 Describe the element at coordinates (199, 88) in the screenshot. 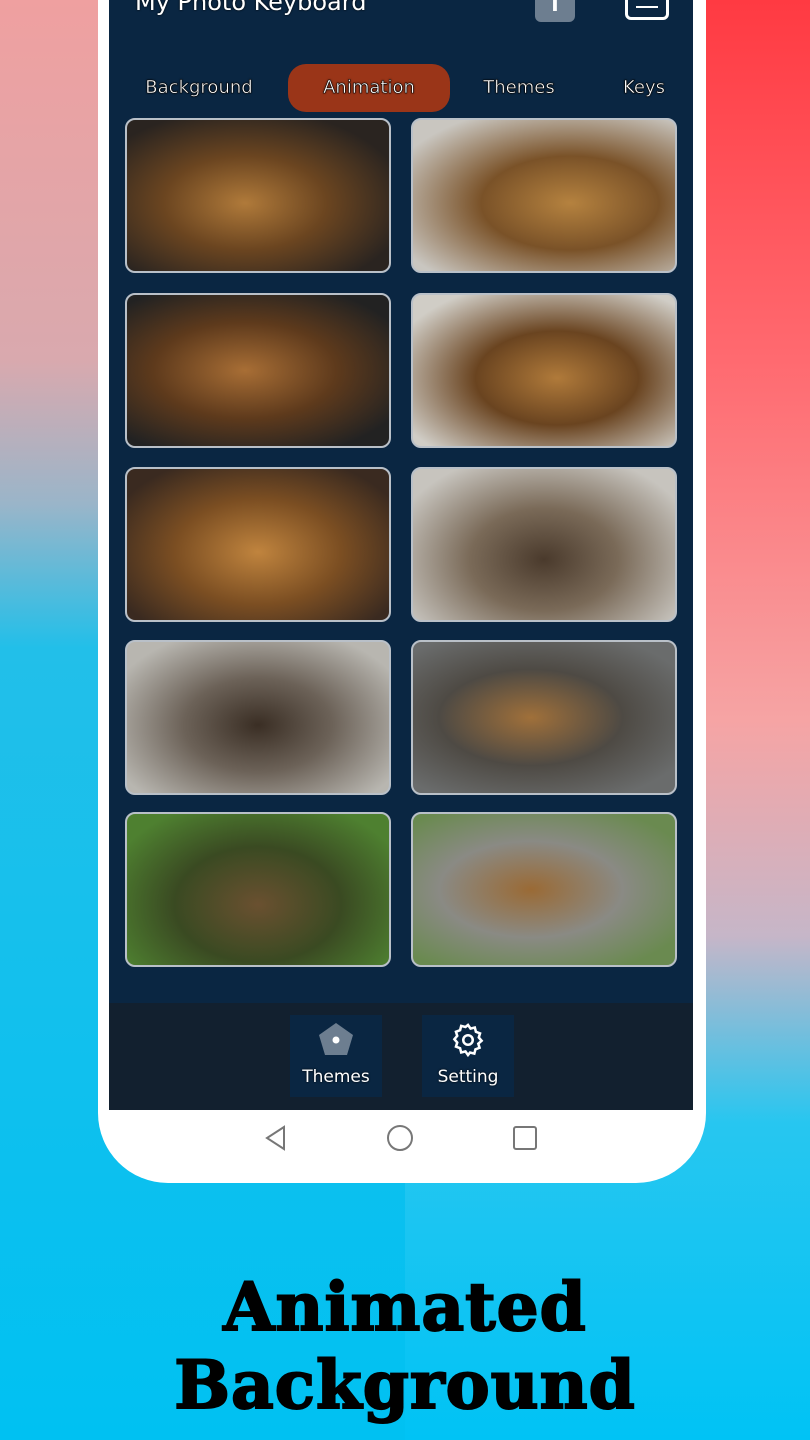

I see `tab-background: Background` at that location.